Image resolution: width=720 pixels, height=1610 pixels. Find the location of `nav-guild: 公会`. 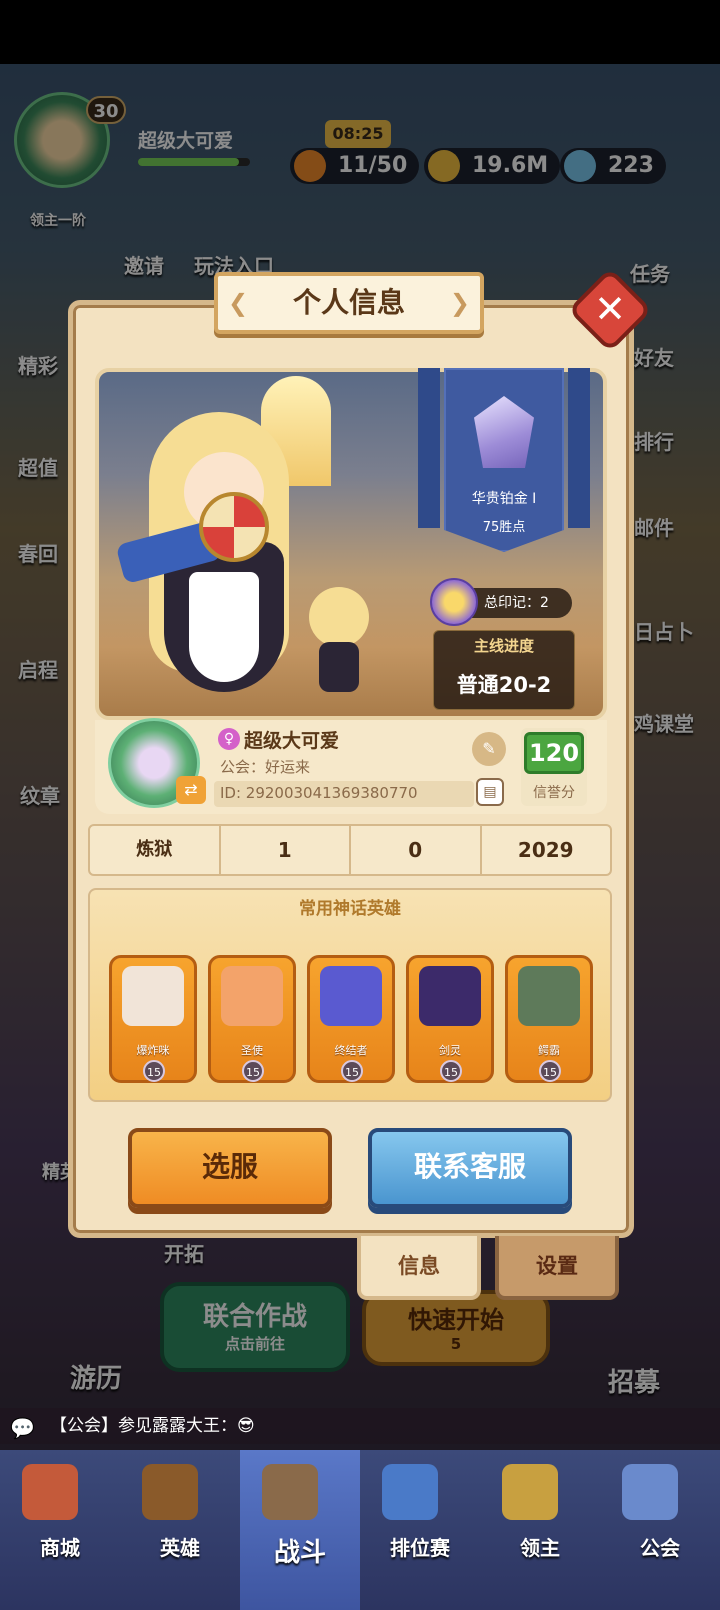

nav-guild: 公会 is located at coordinates (660, 1530).